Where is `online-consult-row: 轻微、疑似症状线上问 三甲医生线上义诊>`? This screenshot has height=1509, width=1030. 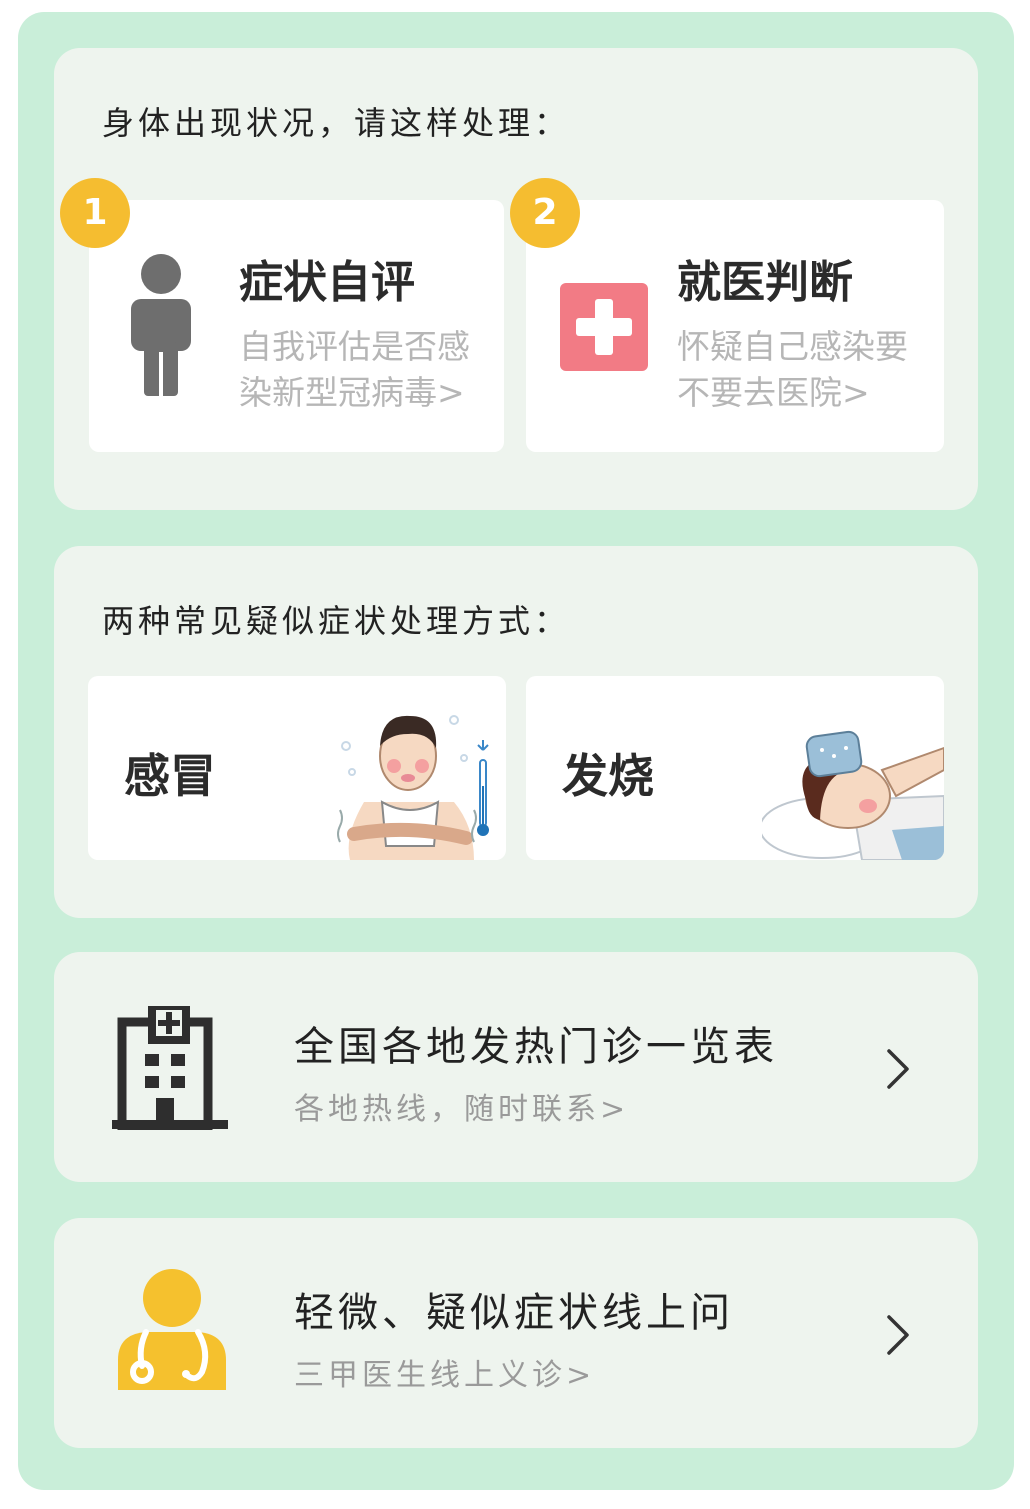 online-consult-row: 轻微、疑似症状线上问 三甲医生线上义诊> is located at coordinates (516, 1333).